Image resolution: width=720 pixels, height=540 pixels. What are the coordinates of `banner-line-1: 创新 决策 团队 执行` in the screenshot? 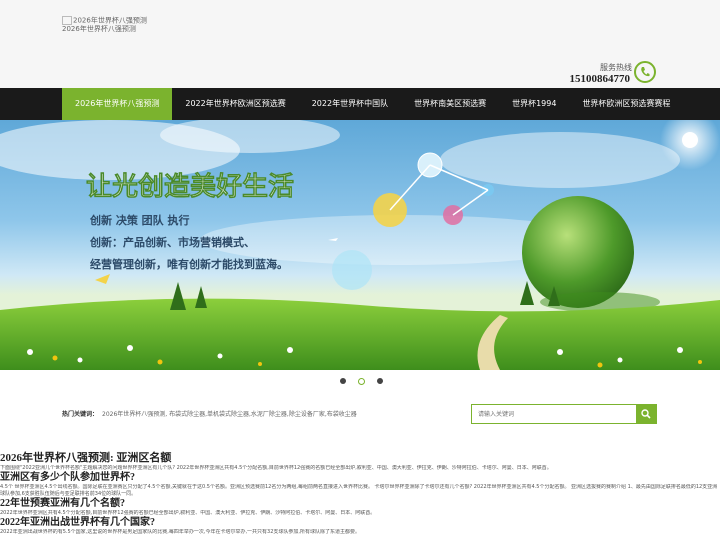 It's located at (139, 220).